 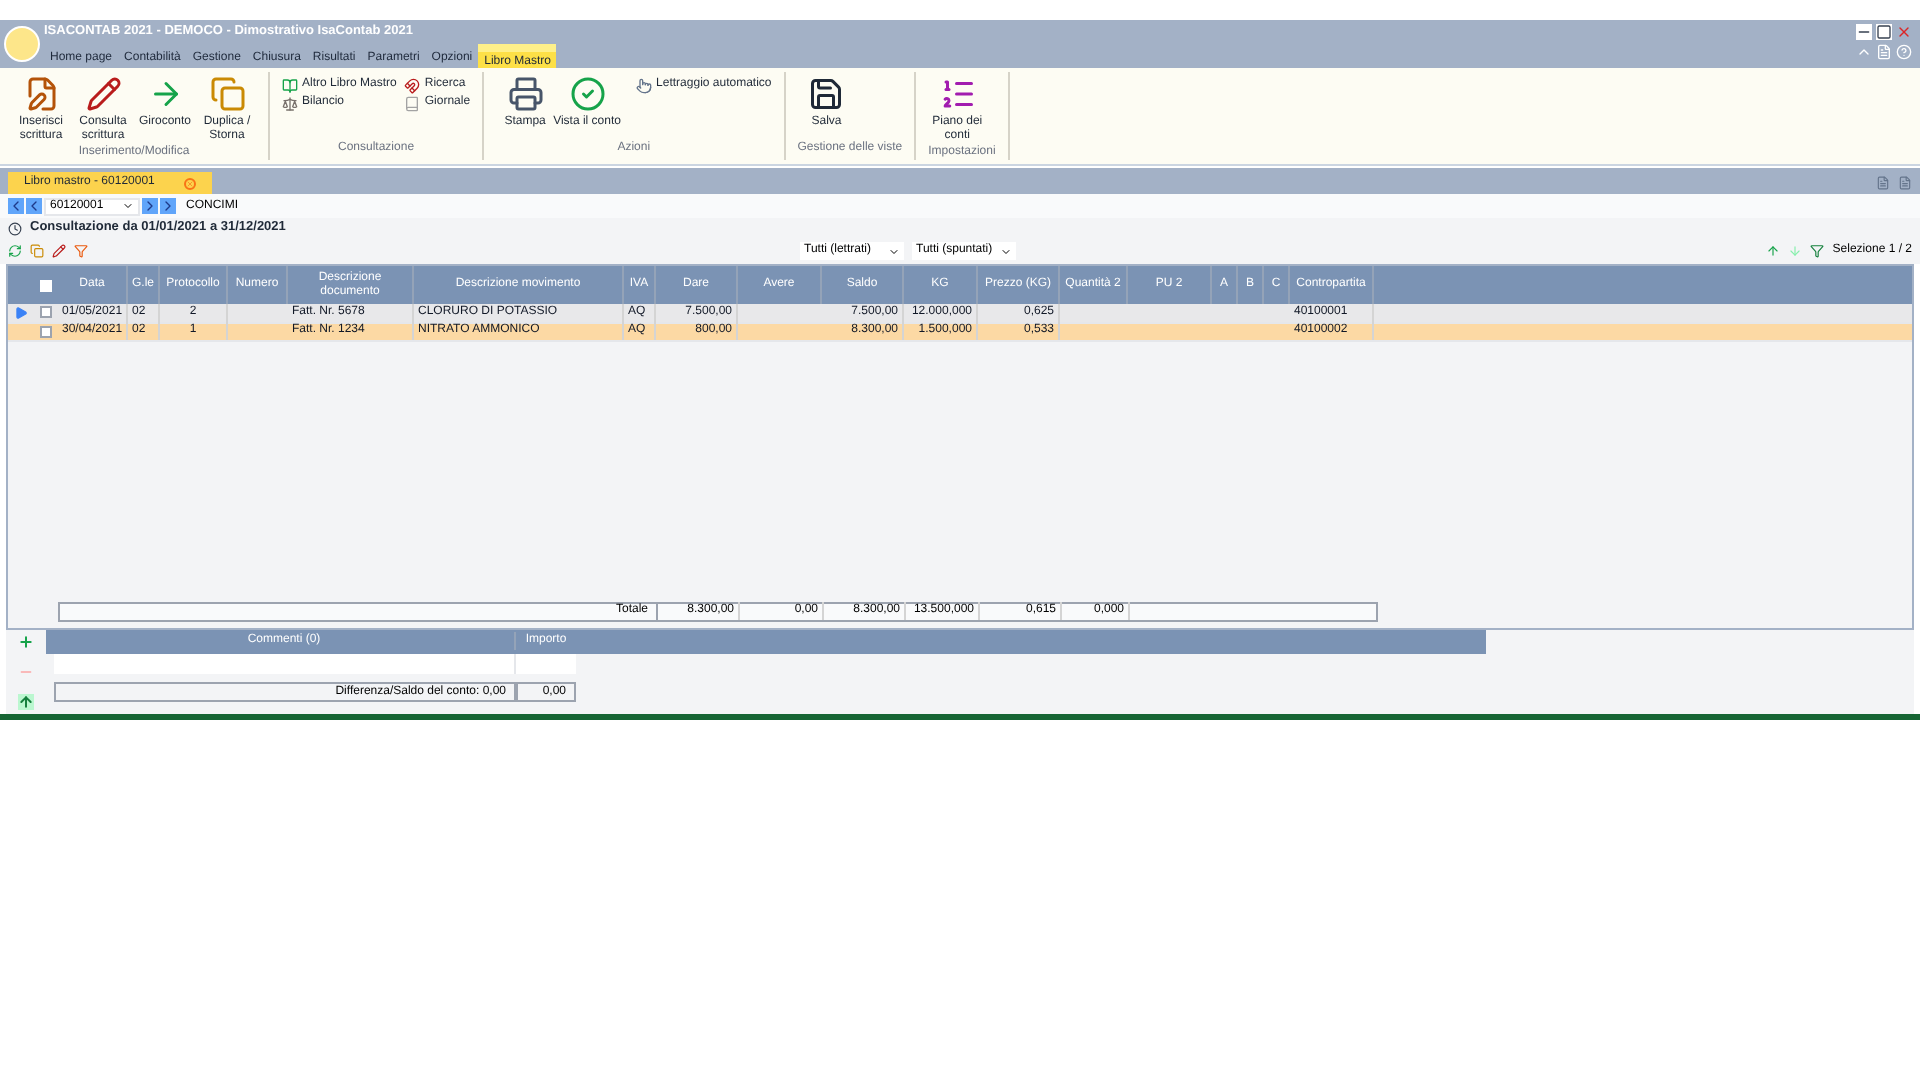 What do you see at coordinates (826, 94) in the screenshot?
I see `save-icon` at bounding box center [826, 94].